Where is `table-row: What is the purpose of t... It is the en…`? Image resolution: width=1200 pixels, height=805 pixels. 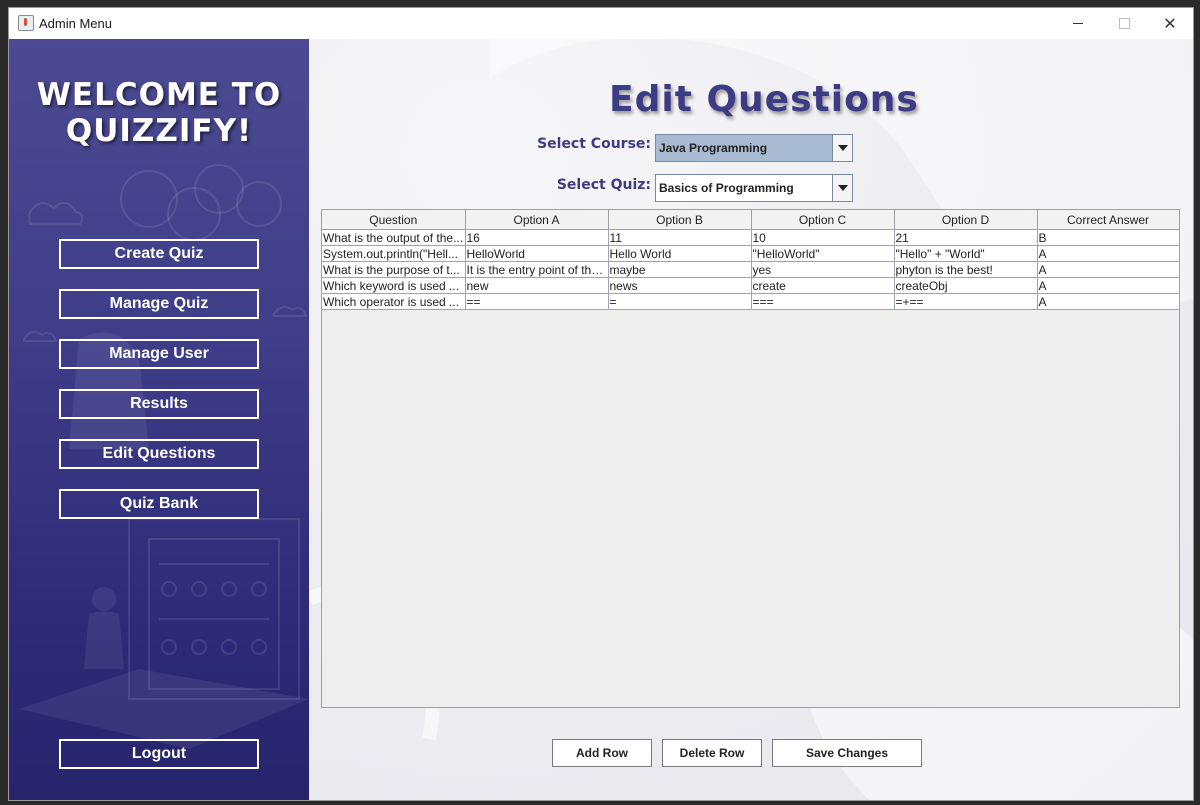
table-row: What is the purpose of t... It is the en… is located at coordinates (751, 269).